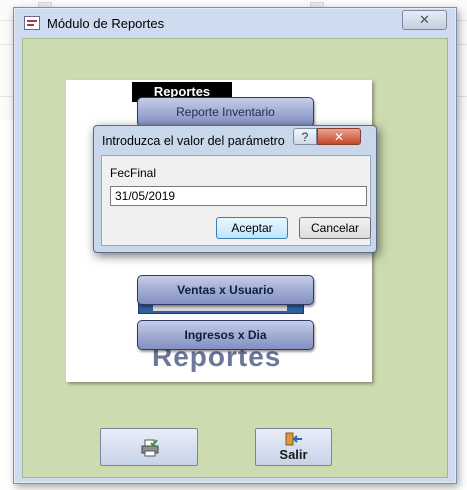 The image size is (467, 490). What do you see at coordinates (133, 173) in the screenshot?
I see `parameter-label: FecFinal` at bounding box center [133, 173].